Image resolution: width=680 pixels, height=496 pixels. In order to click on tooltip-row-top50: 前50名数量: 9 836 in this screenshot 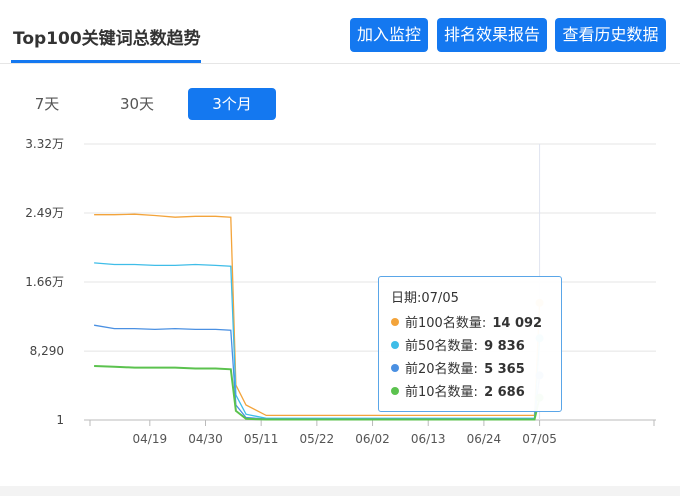, I will do `click(471, 346)`.